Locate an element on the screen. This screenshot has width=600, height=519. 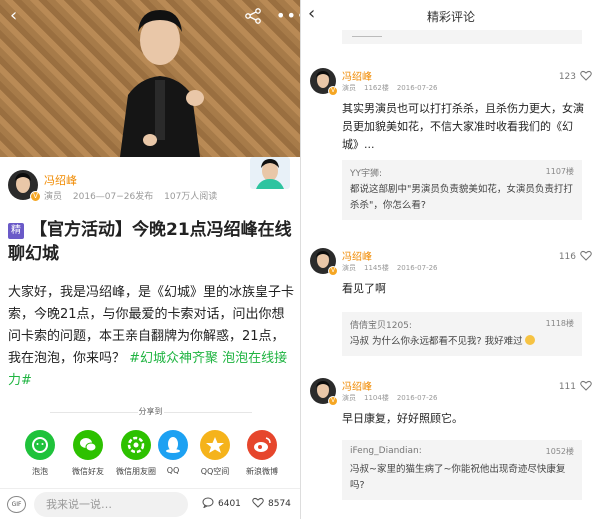
comment-meta: 演员 1162楼 2016-07-26 is located at coordinates (394, 88).